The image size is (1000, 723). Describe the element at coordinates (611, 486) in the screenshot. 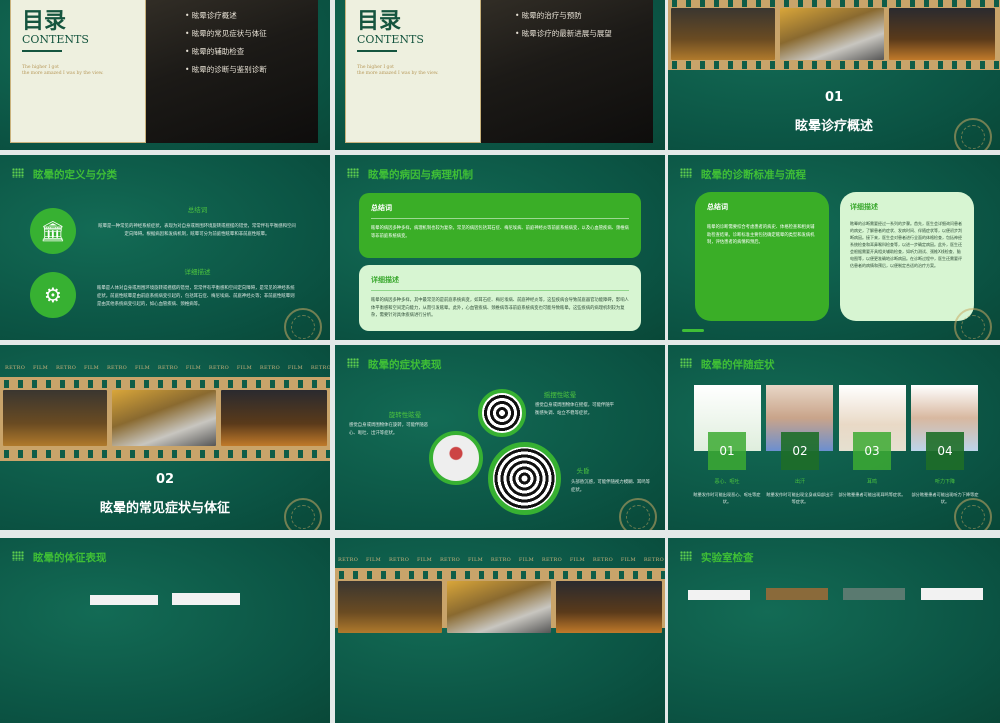

I see `symptom-text: 头部昏沉感，可能伴随视力模糊、耳鸣等症状。` at that location.